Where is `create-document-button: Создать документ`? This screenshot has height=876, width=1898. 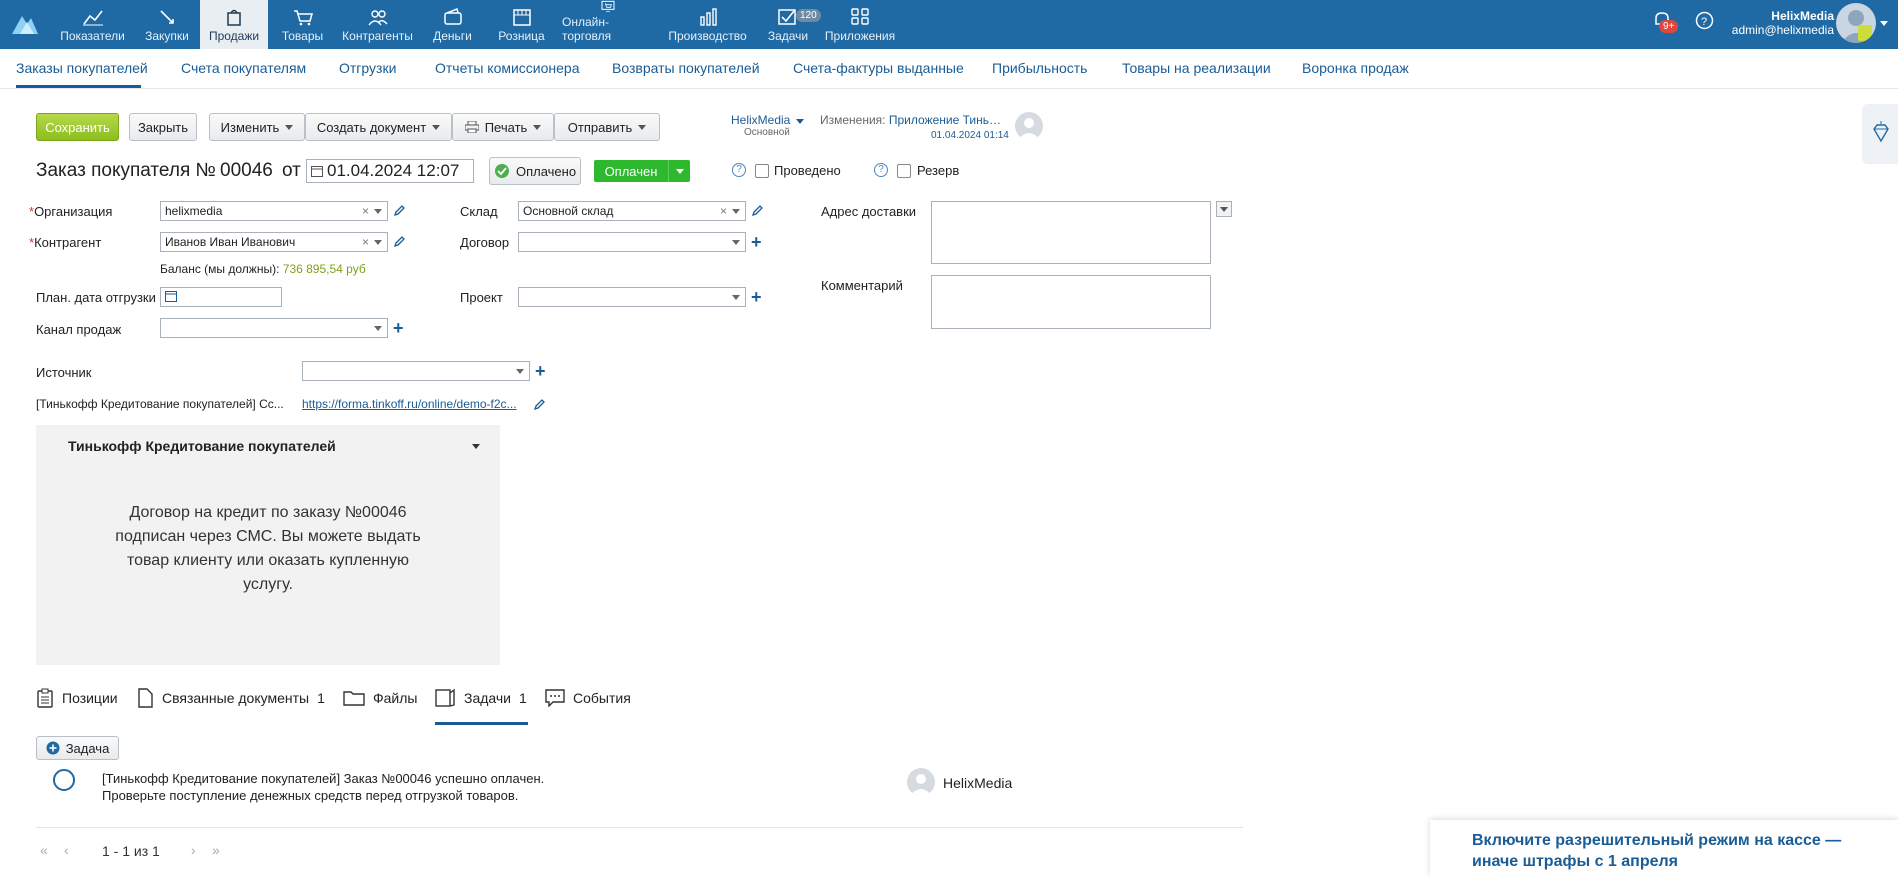
create-document-button: Создать документ is located at coordinates (378, 127).